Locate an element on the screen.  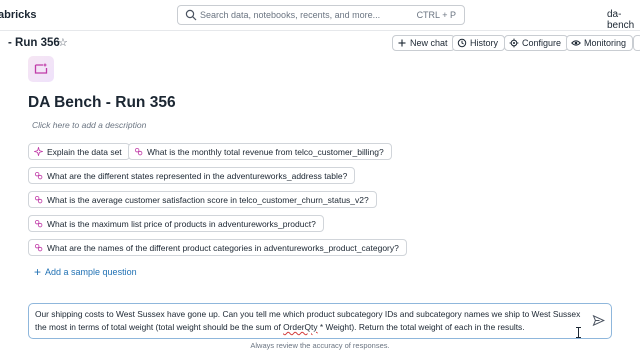
history-icon is located at coordinates (462, 43).